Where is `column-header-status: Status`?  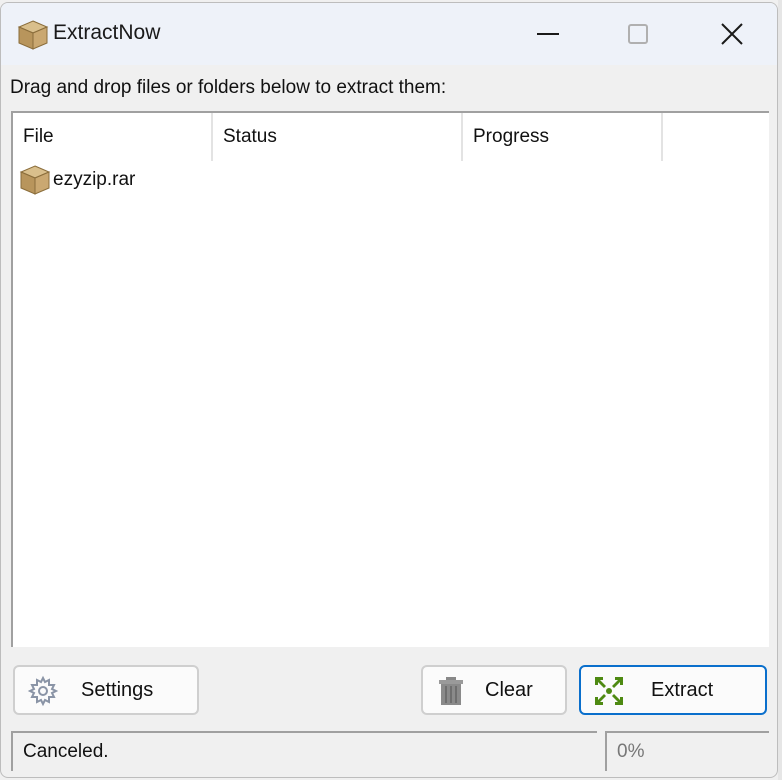 column-header-status: Status is located at coordinates (338, 137).